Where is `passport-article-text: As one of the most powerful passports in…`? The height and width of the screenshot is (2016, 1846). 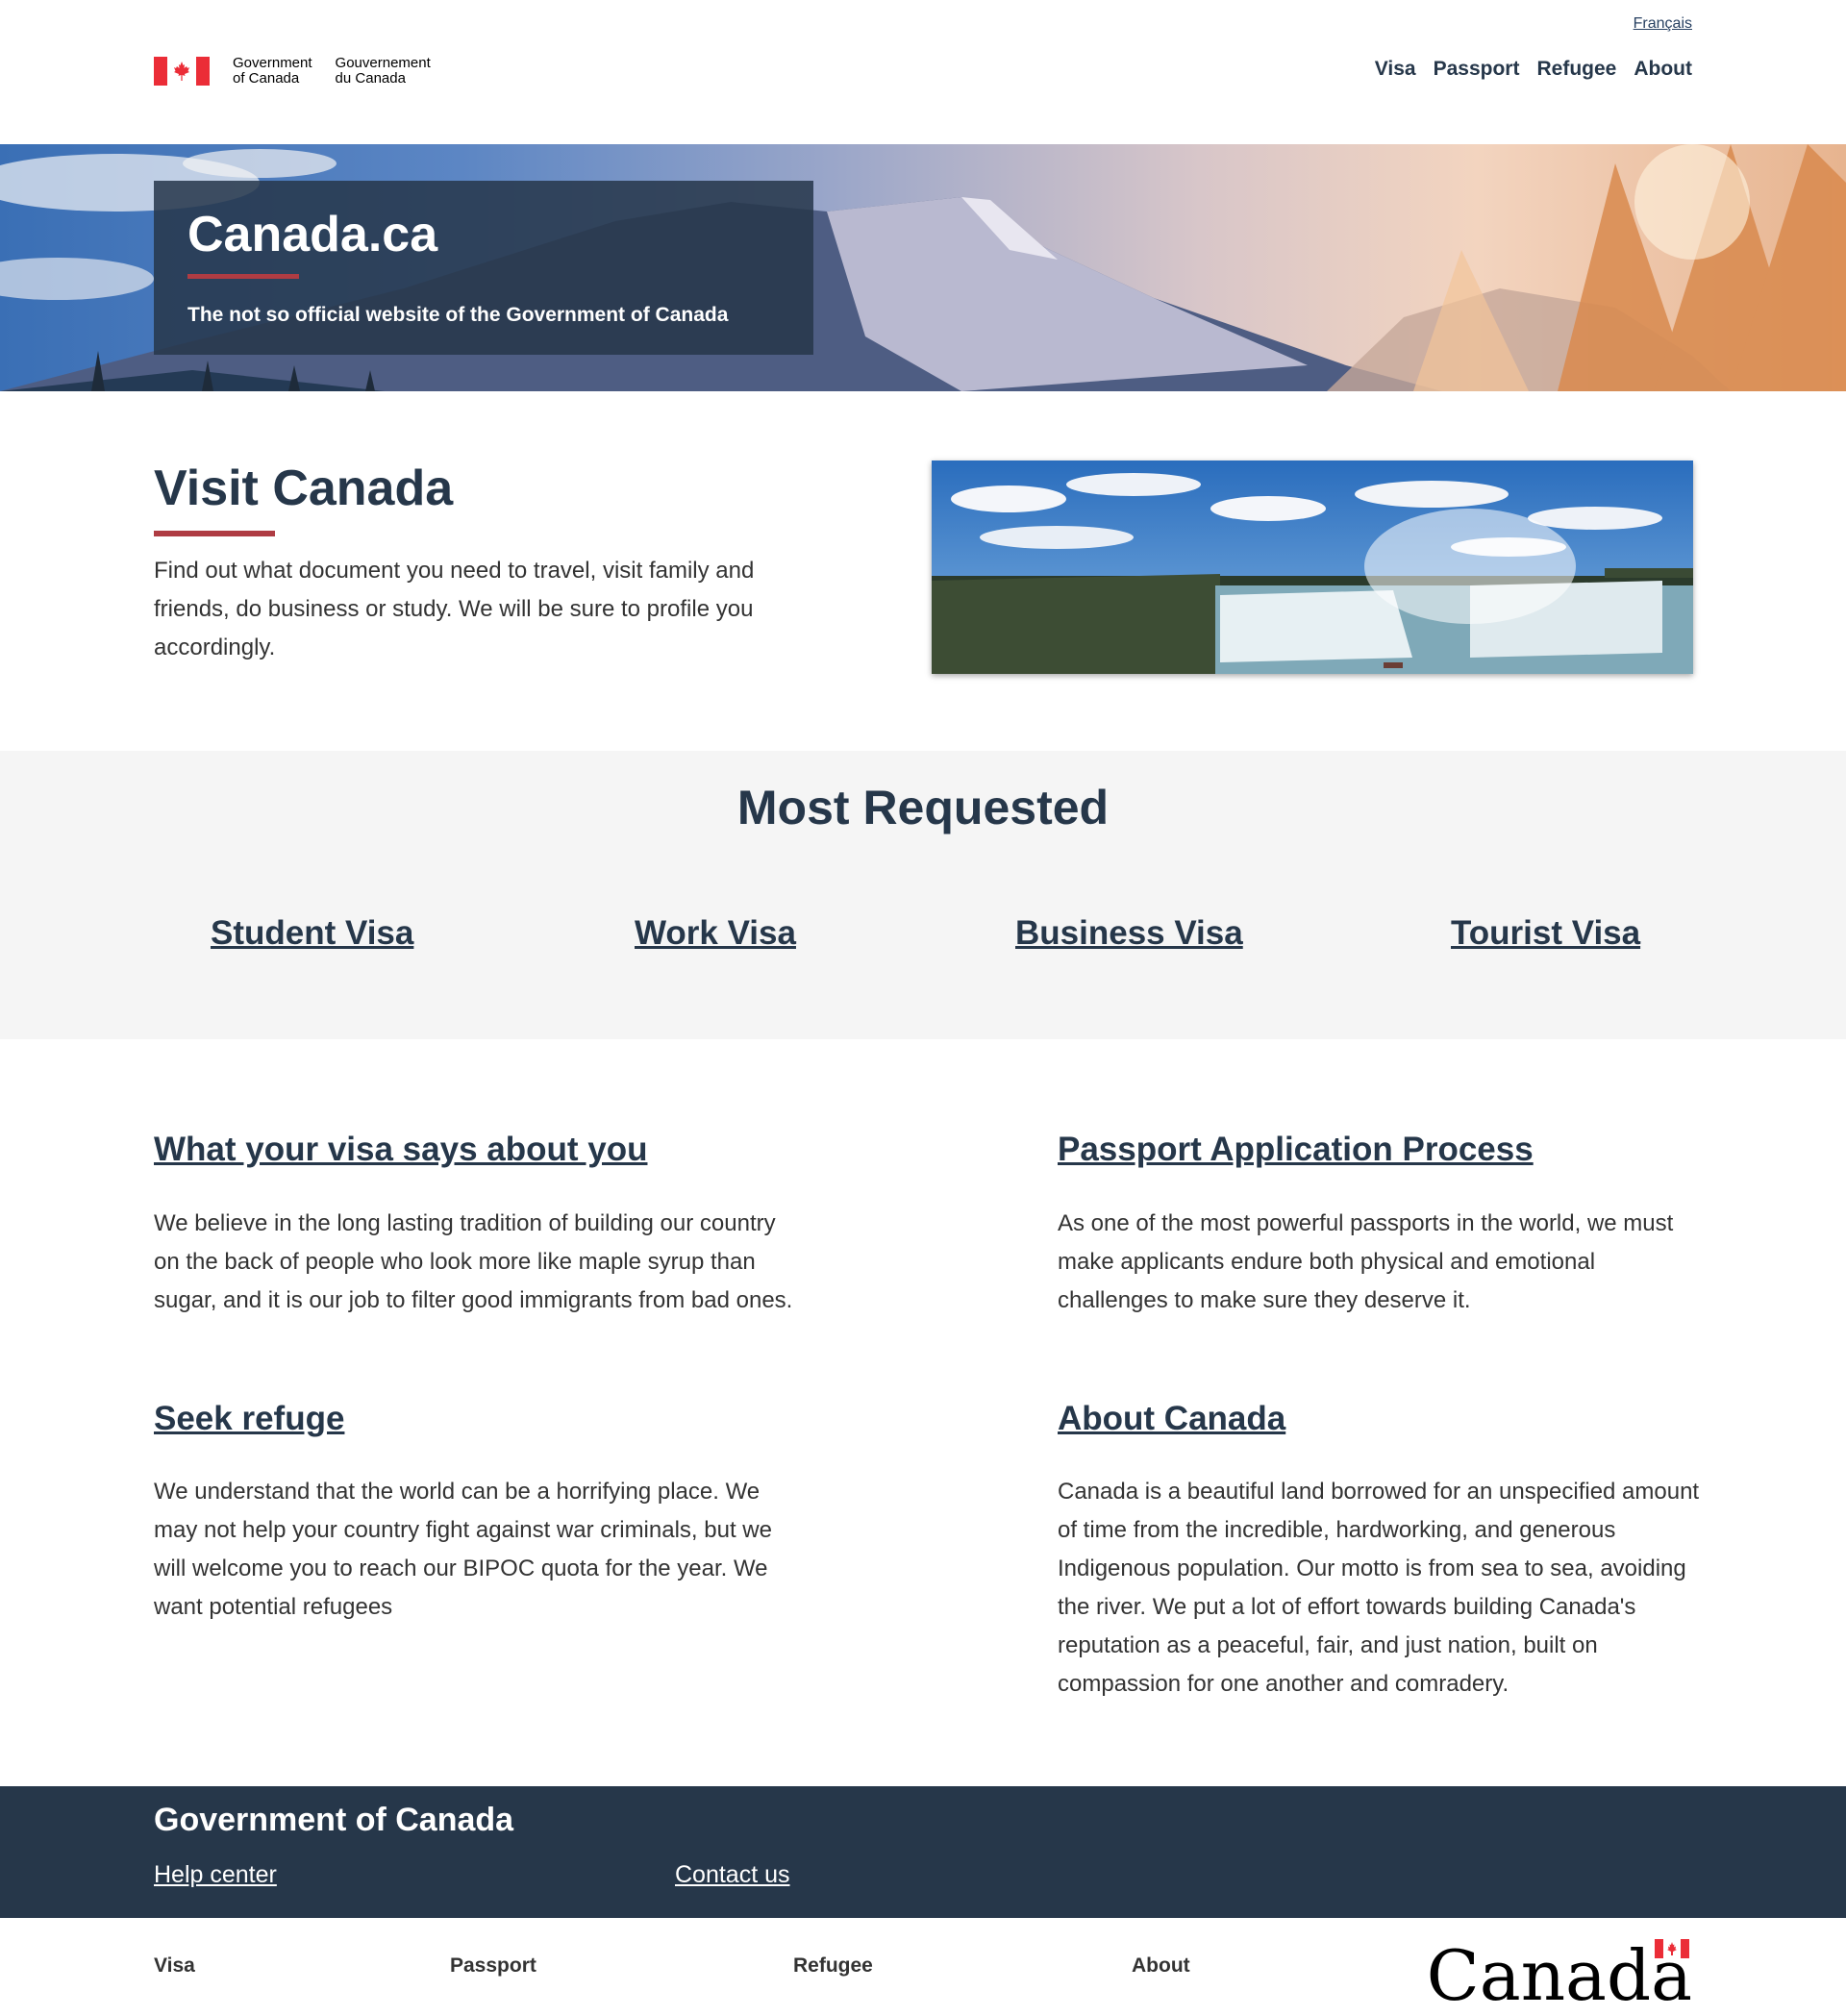
passport-article-text: As one of the most powerful passports in… is located at coordinates (1366, 1261).